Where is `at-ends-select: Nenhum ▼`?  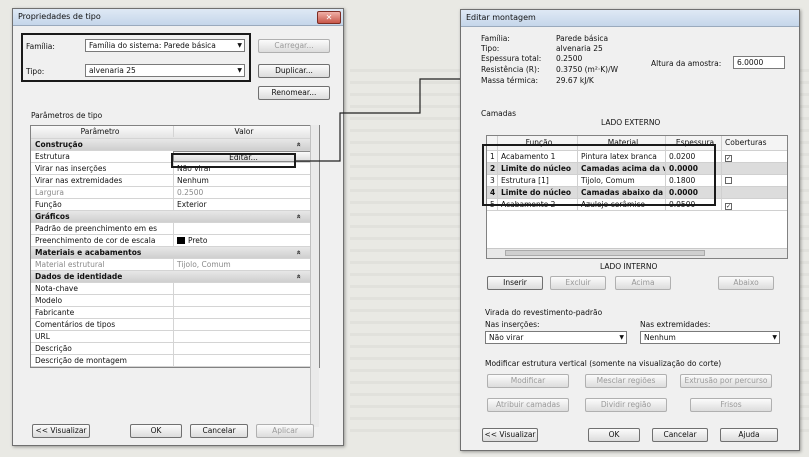 at-ends-select: Nenhum ▼ is located at coordinates (710, 337).